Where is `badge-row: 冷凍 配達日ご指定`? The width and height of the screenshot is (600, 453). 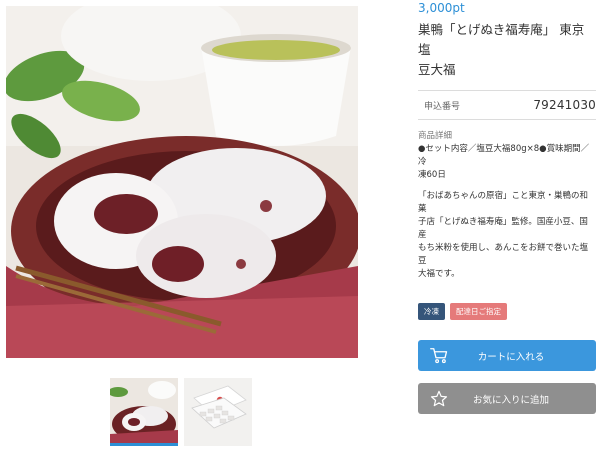 badge-row: 冷凍 配達日ご指定 is located at coordinates (507, 311).